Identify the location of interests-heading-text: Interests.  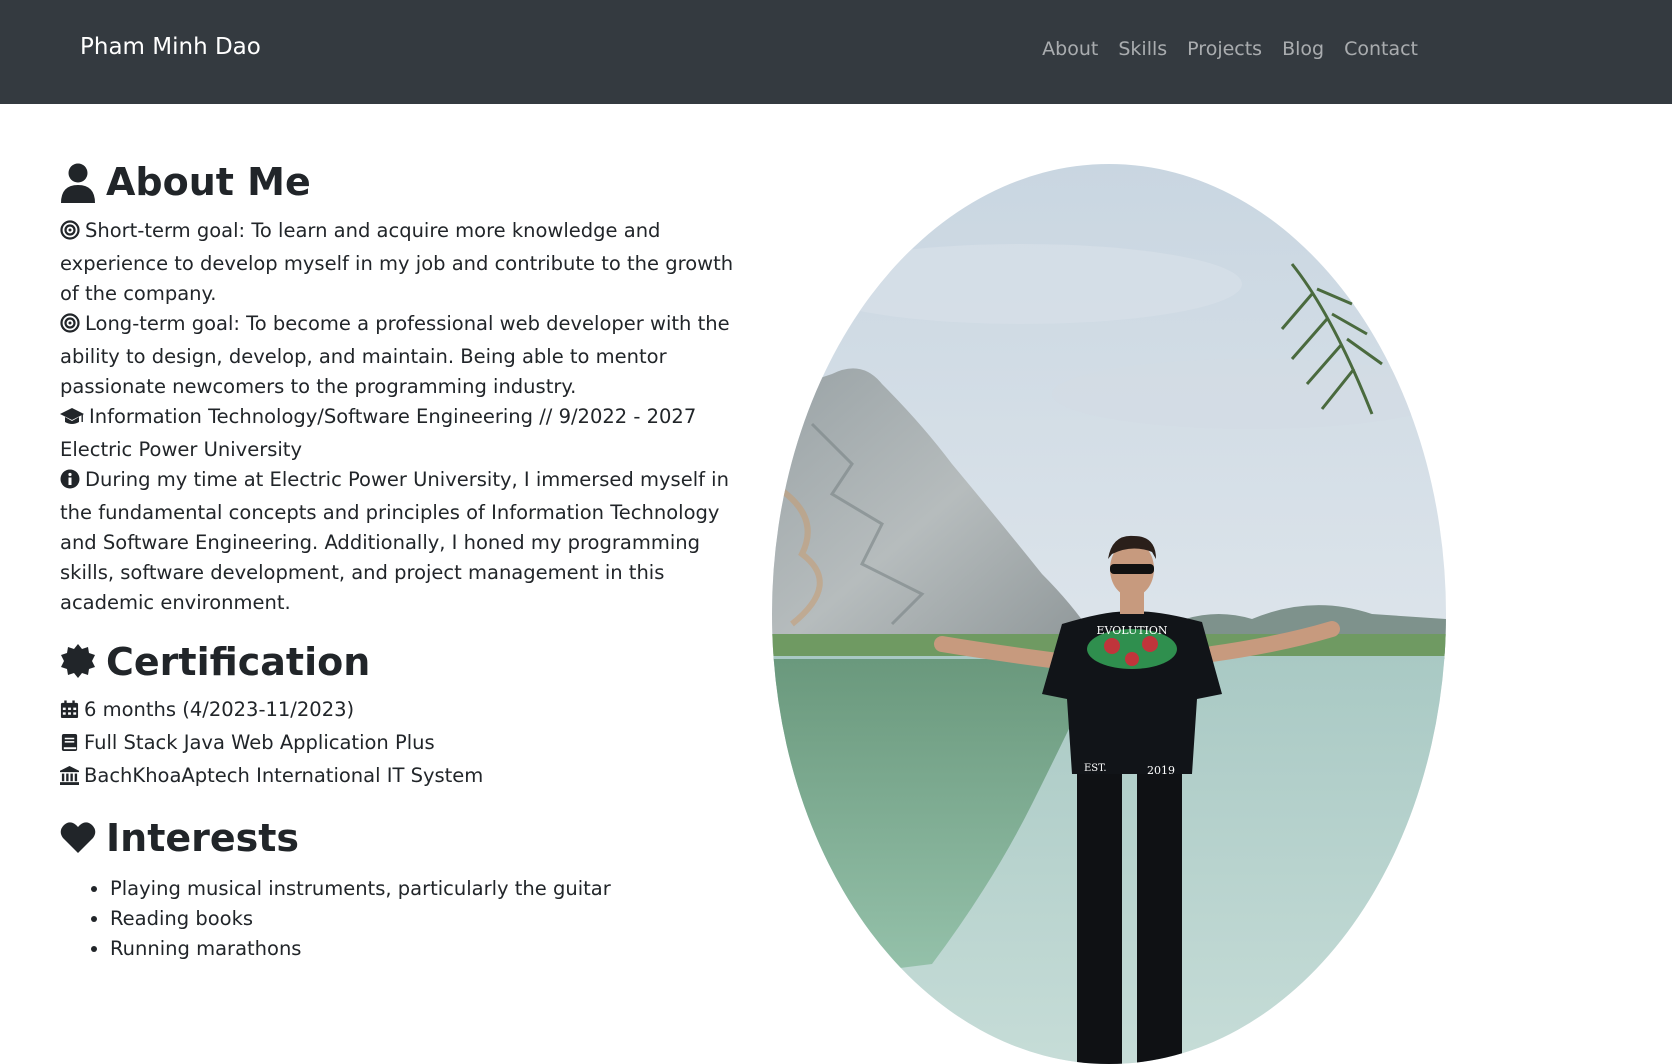
(203, 838).